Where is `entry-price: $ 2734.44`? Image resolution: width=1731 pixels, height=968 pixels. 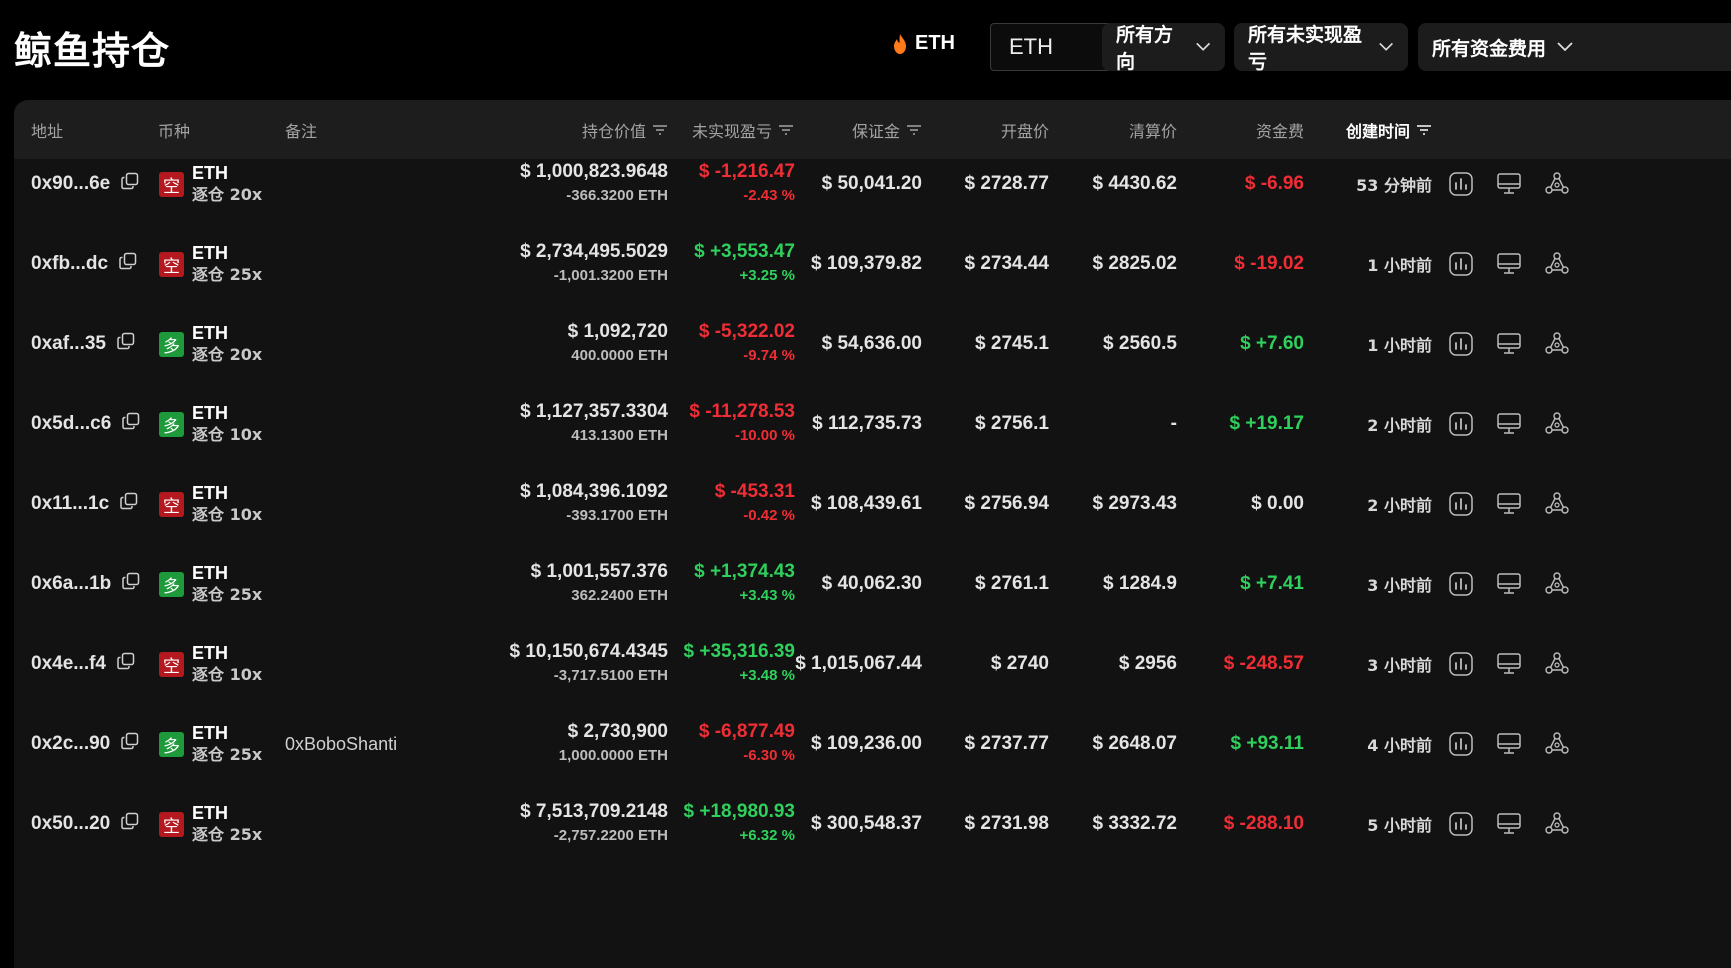 entry-price: $ 2734.44 is located at coordinates (1006, 263).